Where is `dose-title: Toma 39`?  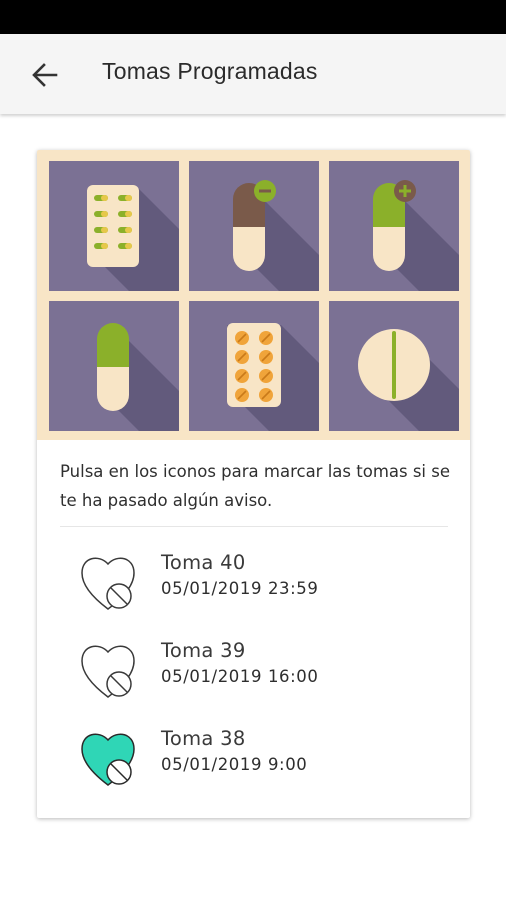 dose-title: Toma 39 is located at coordinates (203, 650).